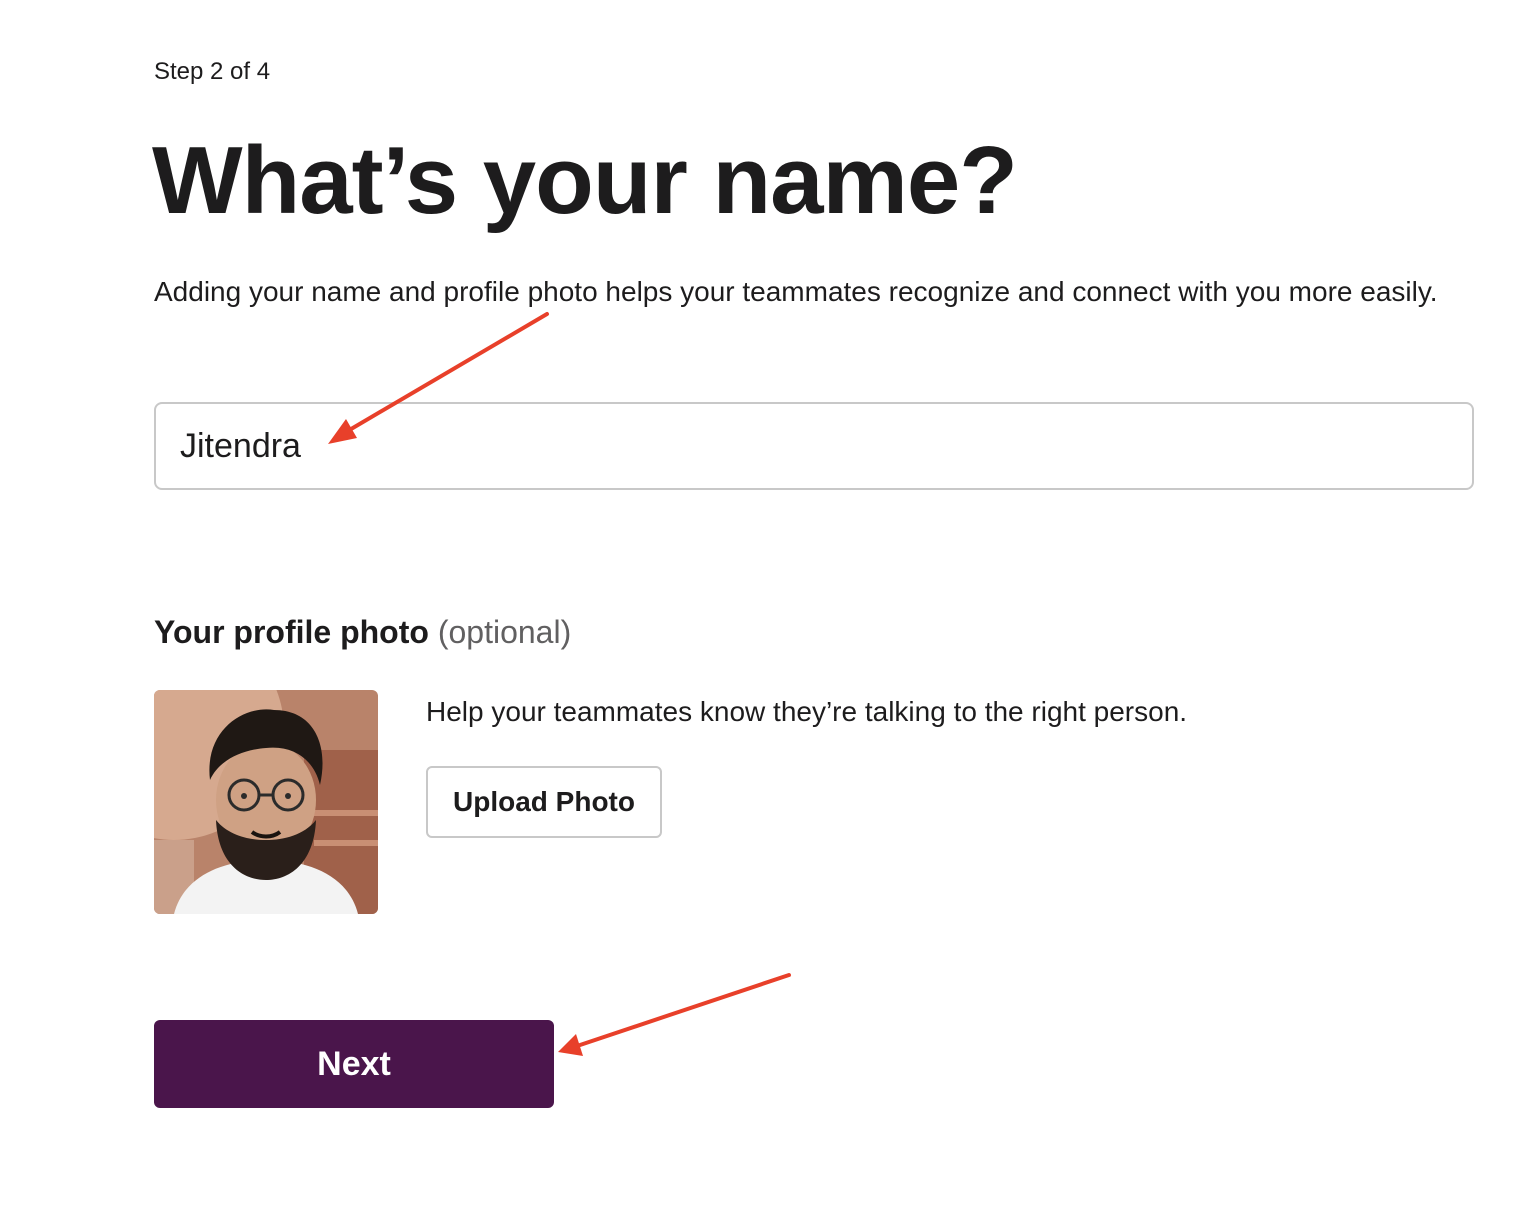 The width and height of the screenshot is (1518, 1210). Describe the element at coordinates (674, 1014) in the screenshot. I see `annotation-arrow-next` at that location.